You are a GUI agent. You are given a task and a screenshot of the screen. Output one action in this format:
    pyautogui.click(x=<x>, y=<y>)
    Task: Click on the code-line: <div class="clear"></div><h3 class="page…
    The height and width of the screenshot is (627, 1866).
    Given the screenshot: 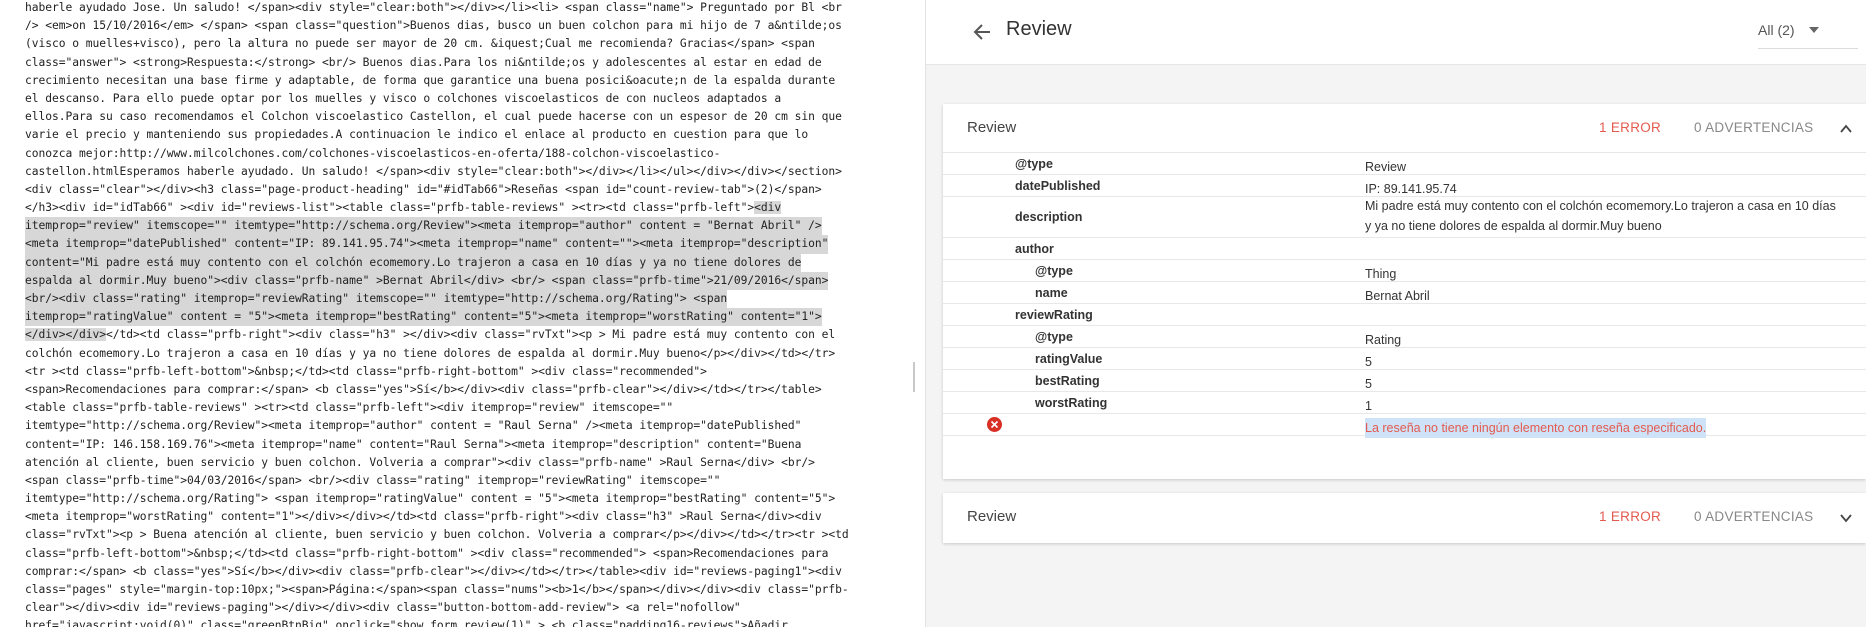 What is the action you would take?
    pyautogui.click(x=466, y=190)
    